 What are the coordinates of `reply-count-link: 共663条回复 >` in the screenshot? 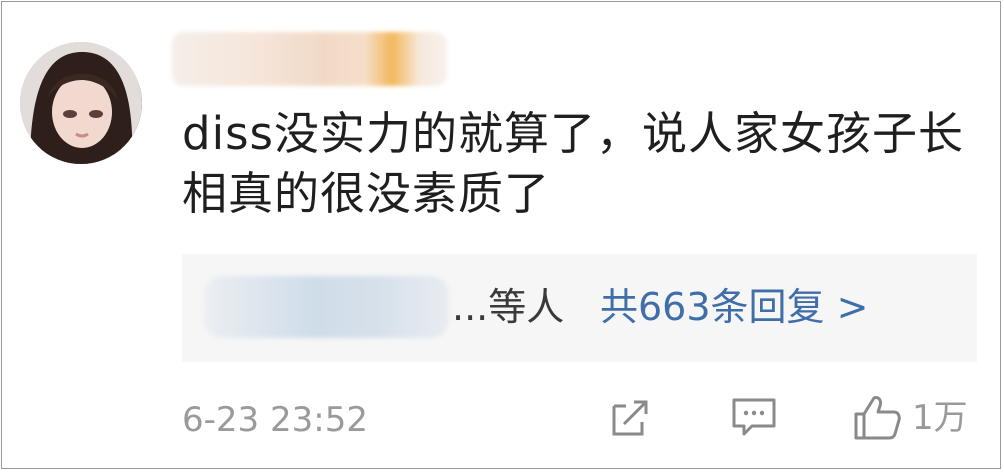 It's located at (734, 307).